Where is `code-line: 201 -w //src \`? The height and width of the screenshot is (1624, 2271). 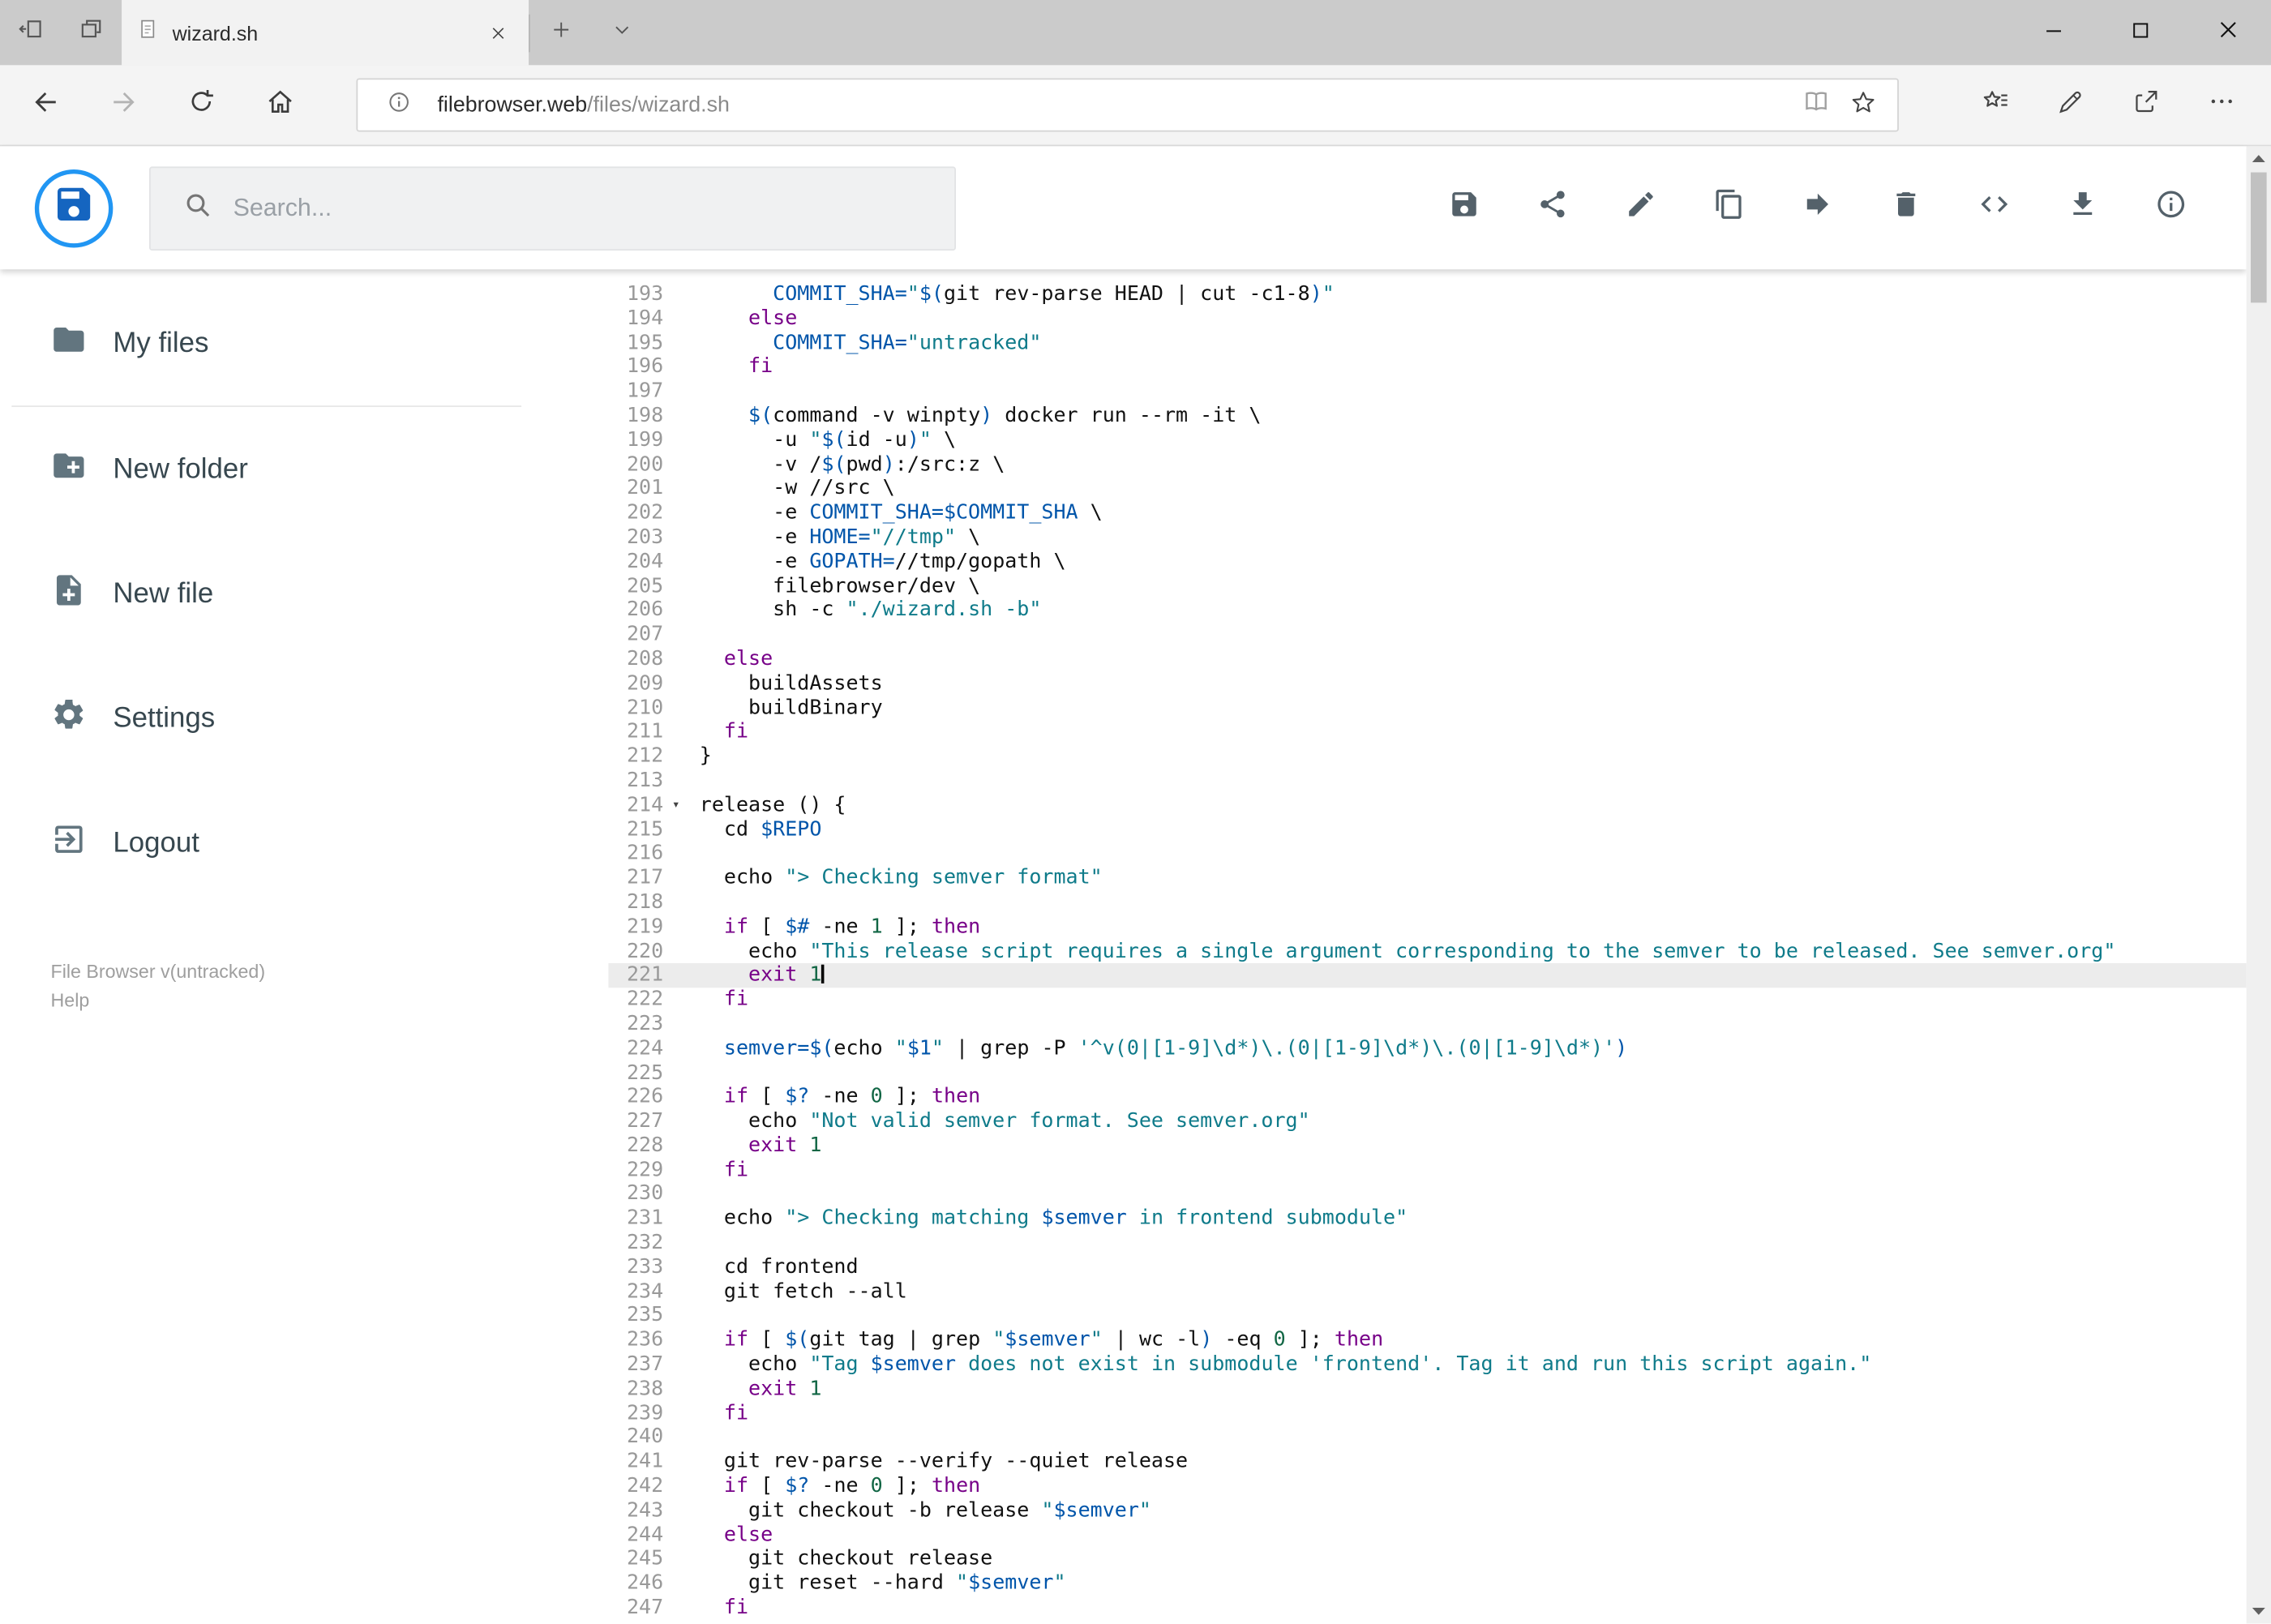 code-line: 201 -w //src \ is located at coordinates (1427, 489).